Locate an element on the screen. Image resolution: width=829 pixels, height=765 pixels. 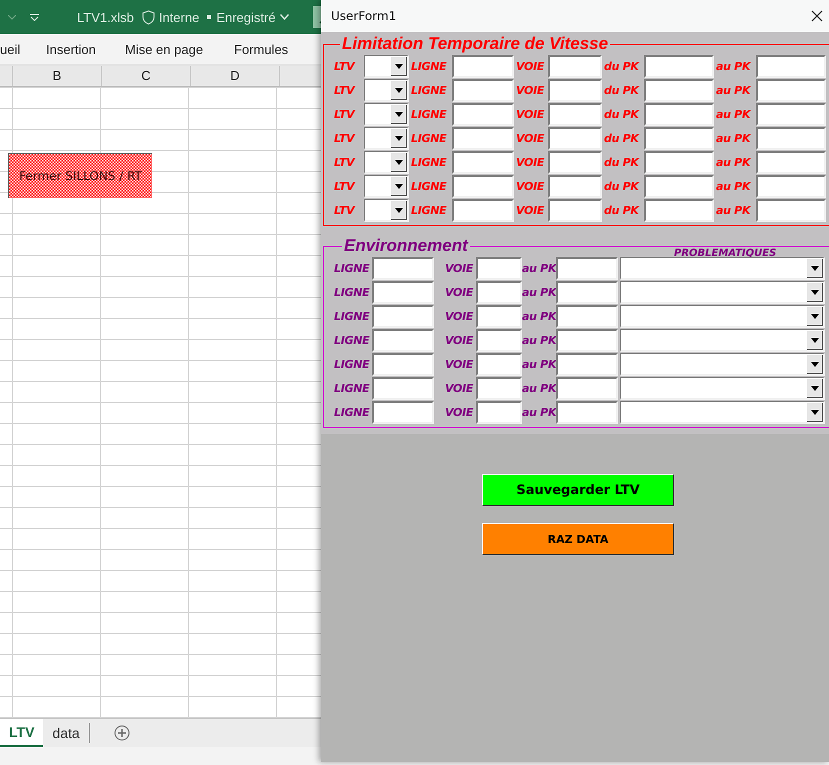
column-header: B is located at coordinates (57, 76).